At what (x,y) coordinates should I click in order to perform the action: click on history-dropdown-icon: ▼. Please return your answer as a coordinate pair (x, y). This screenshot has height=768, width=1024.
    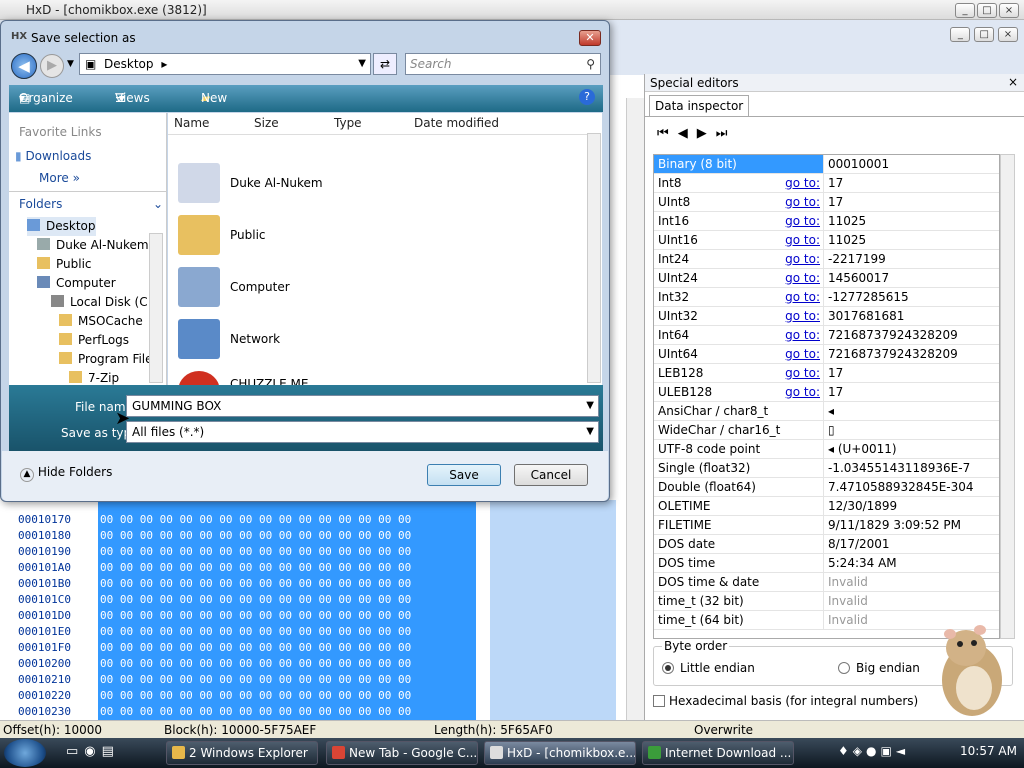
    Looking at the image, I should click on (70, 64).